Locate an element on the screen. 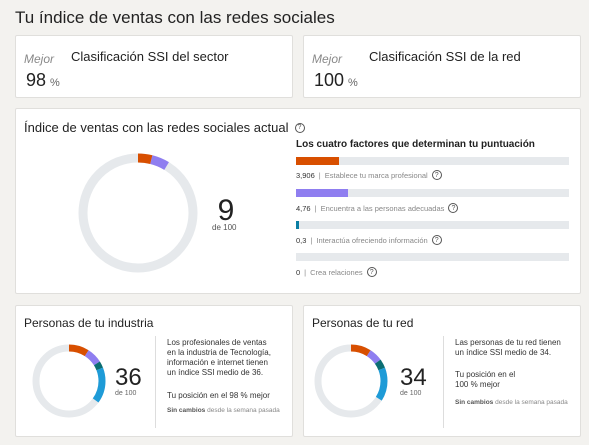  desc-line: un índice SSI medio de 36. is located at coordinates (215, 372).